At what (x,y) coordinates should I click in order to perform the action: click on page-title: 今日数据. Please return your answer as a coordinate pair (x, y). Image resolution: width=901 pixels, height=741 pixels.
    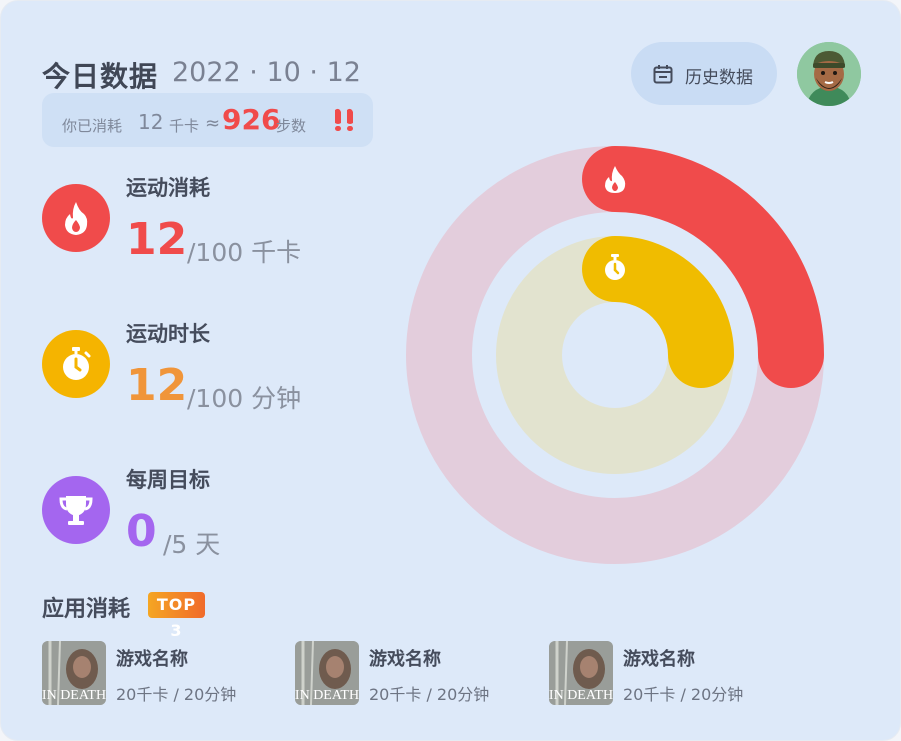
    Looking at the image, I should click on (100, 76).